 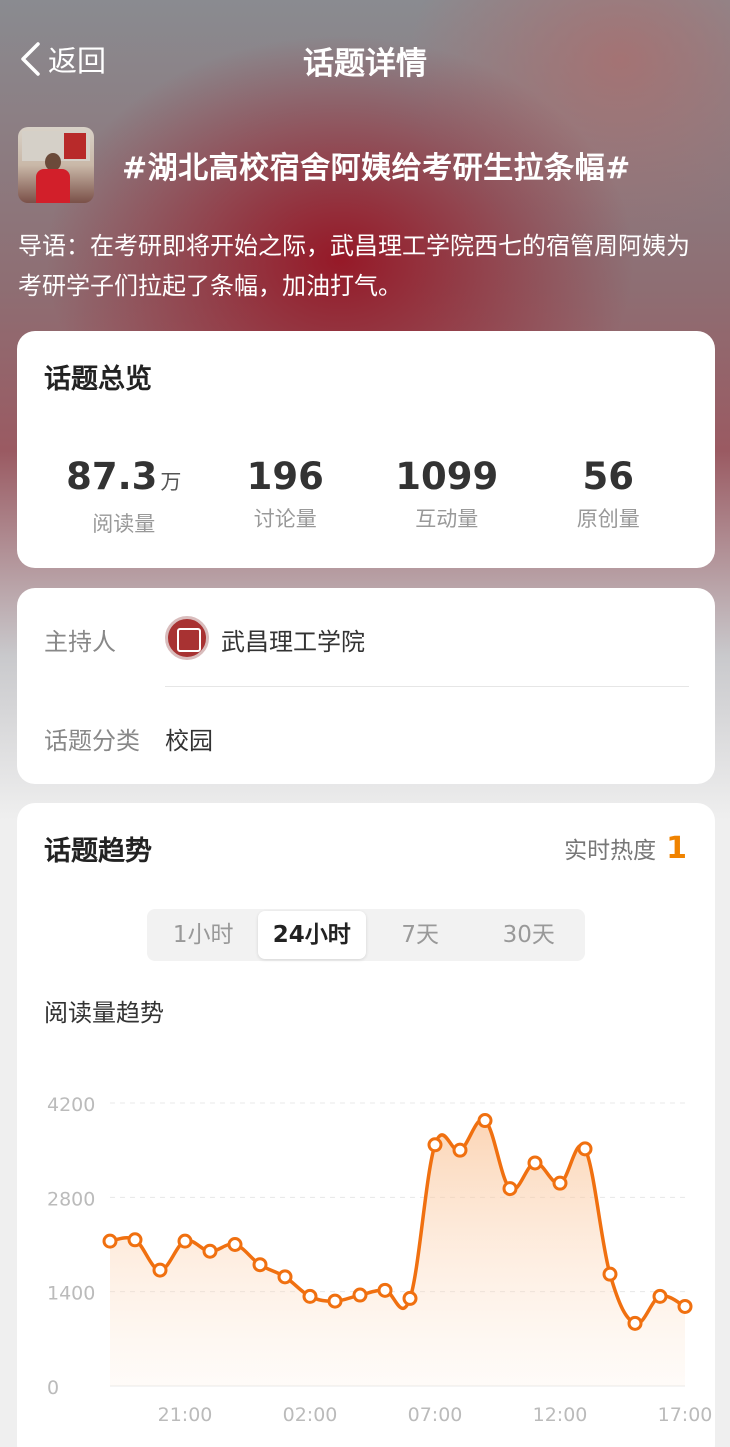 I want to click on stat-value: 196, so click(x=285, y=476).